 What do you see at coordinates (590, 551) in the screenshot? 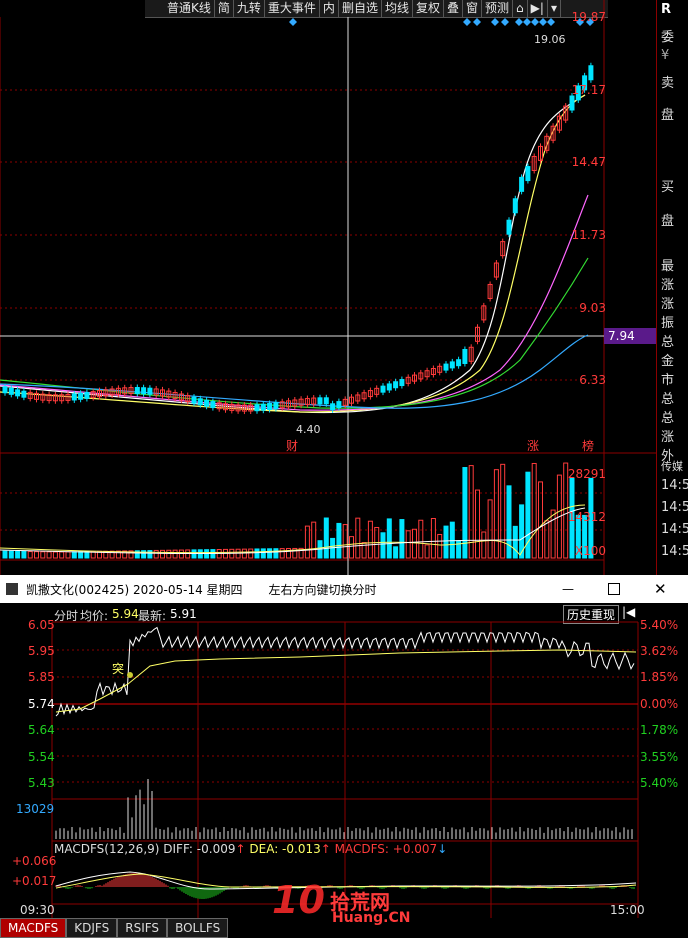
I see `volume-unit: X100` at bounding box center [590, 551].